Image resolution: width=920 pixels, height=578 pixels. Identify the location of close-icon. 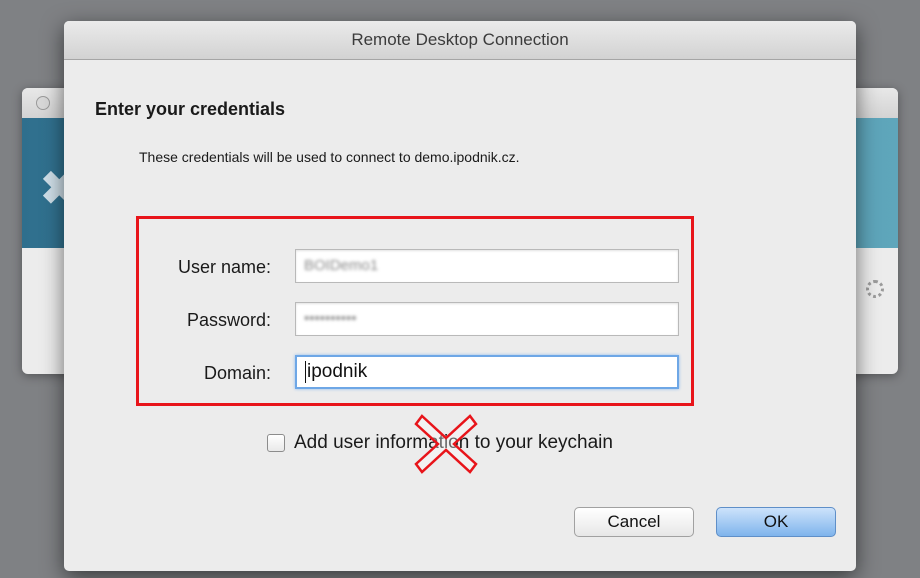
(43, 103).